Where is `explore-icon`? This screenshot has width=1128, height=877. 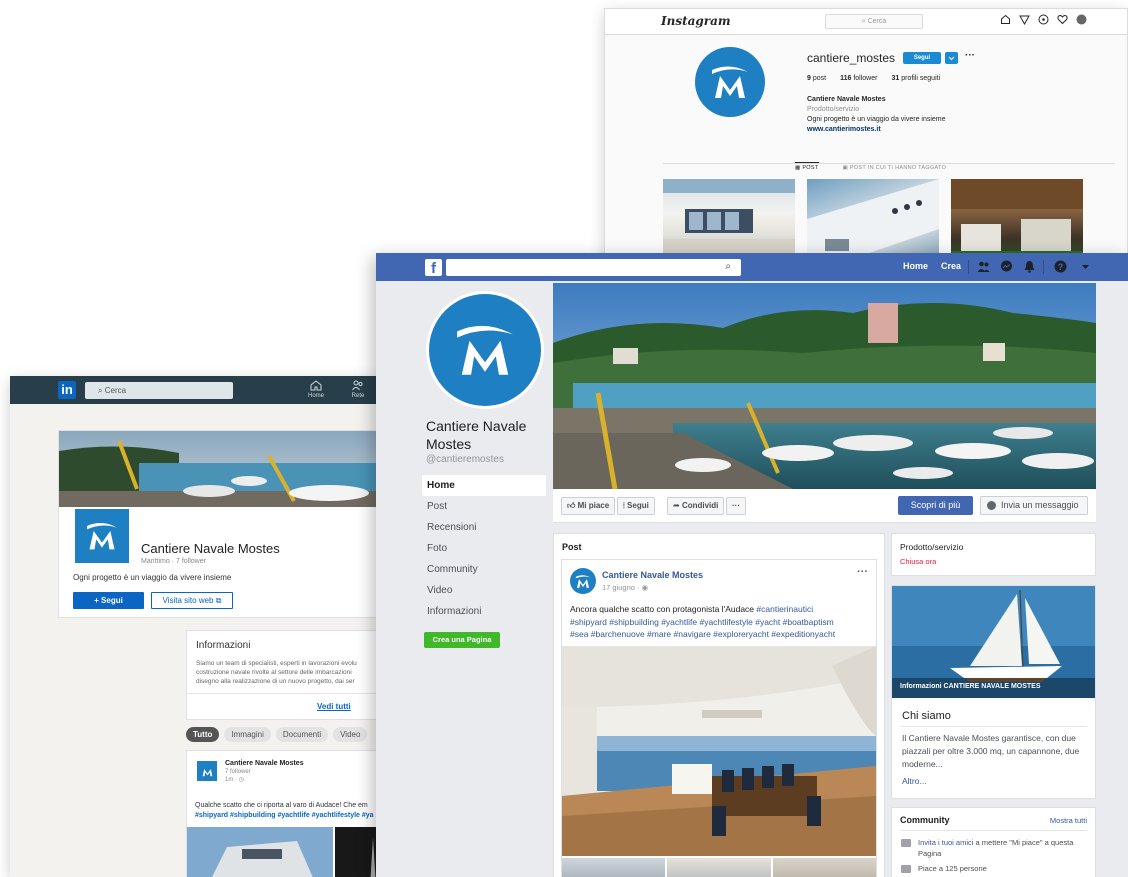
explore-icon is located at coordinates (1043, 19).